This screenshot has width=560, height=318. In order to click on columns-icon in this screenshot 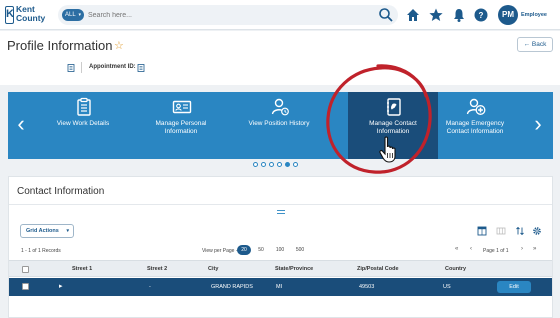, I will do `click(501, 231)`.